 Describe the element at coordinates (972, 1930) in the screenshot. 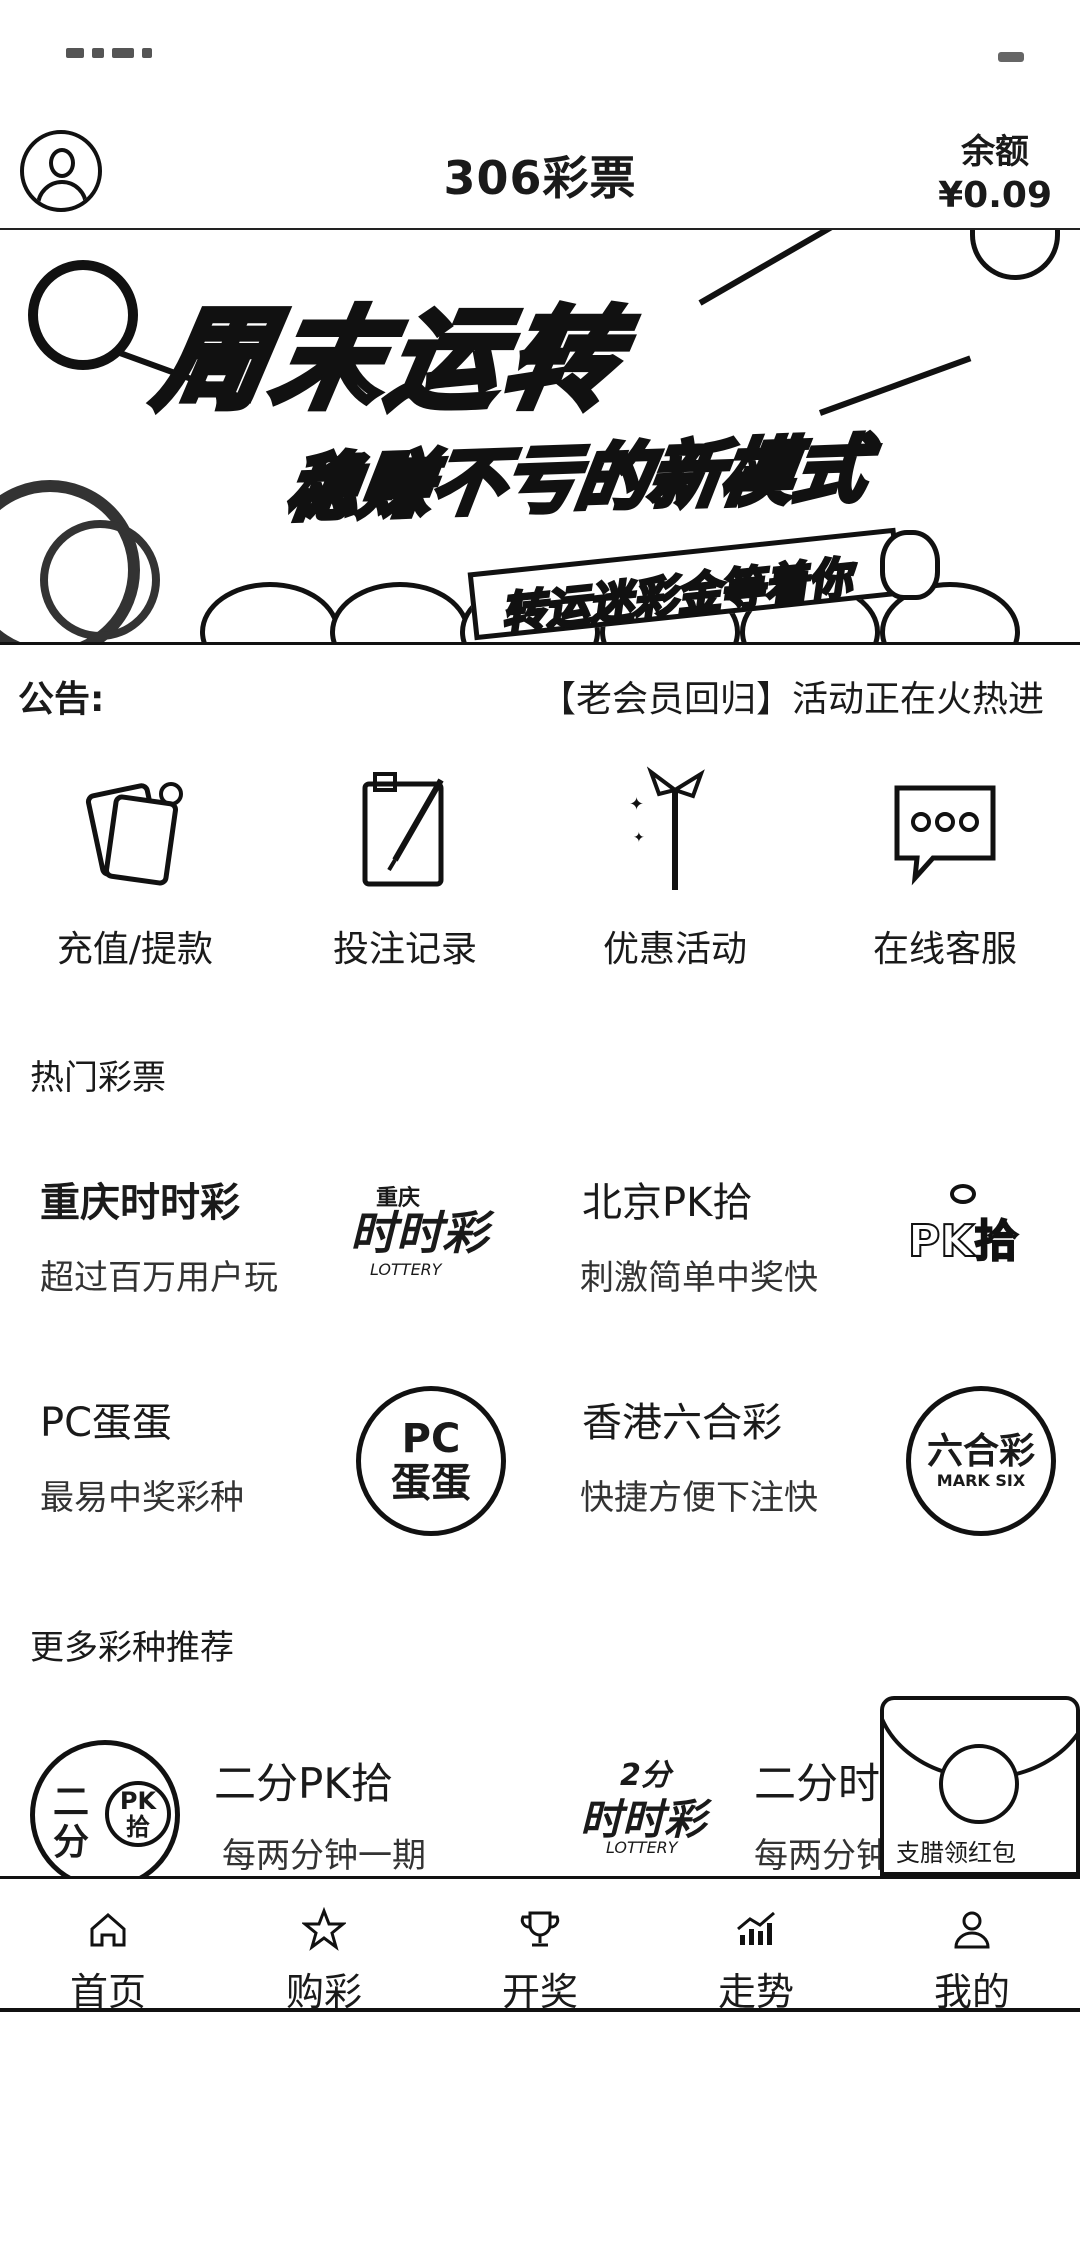

I see `user-icon` at that location.